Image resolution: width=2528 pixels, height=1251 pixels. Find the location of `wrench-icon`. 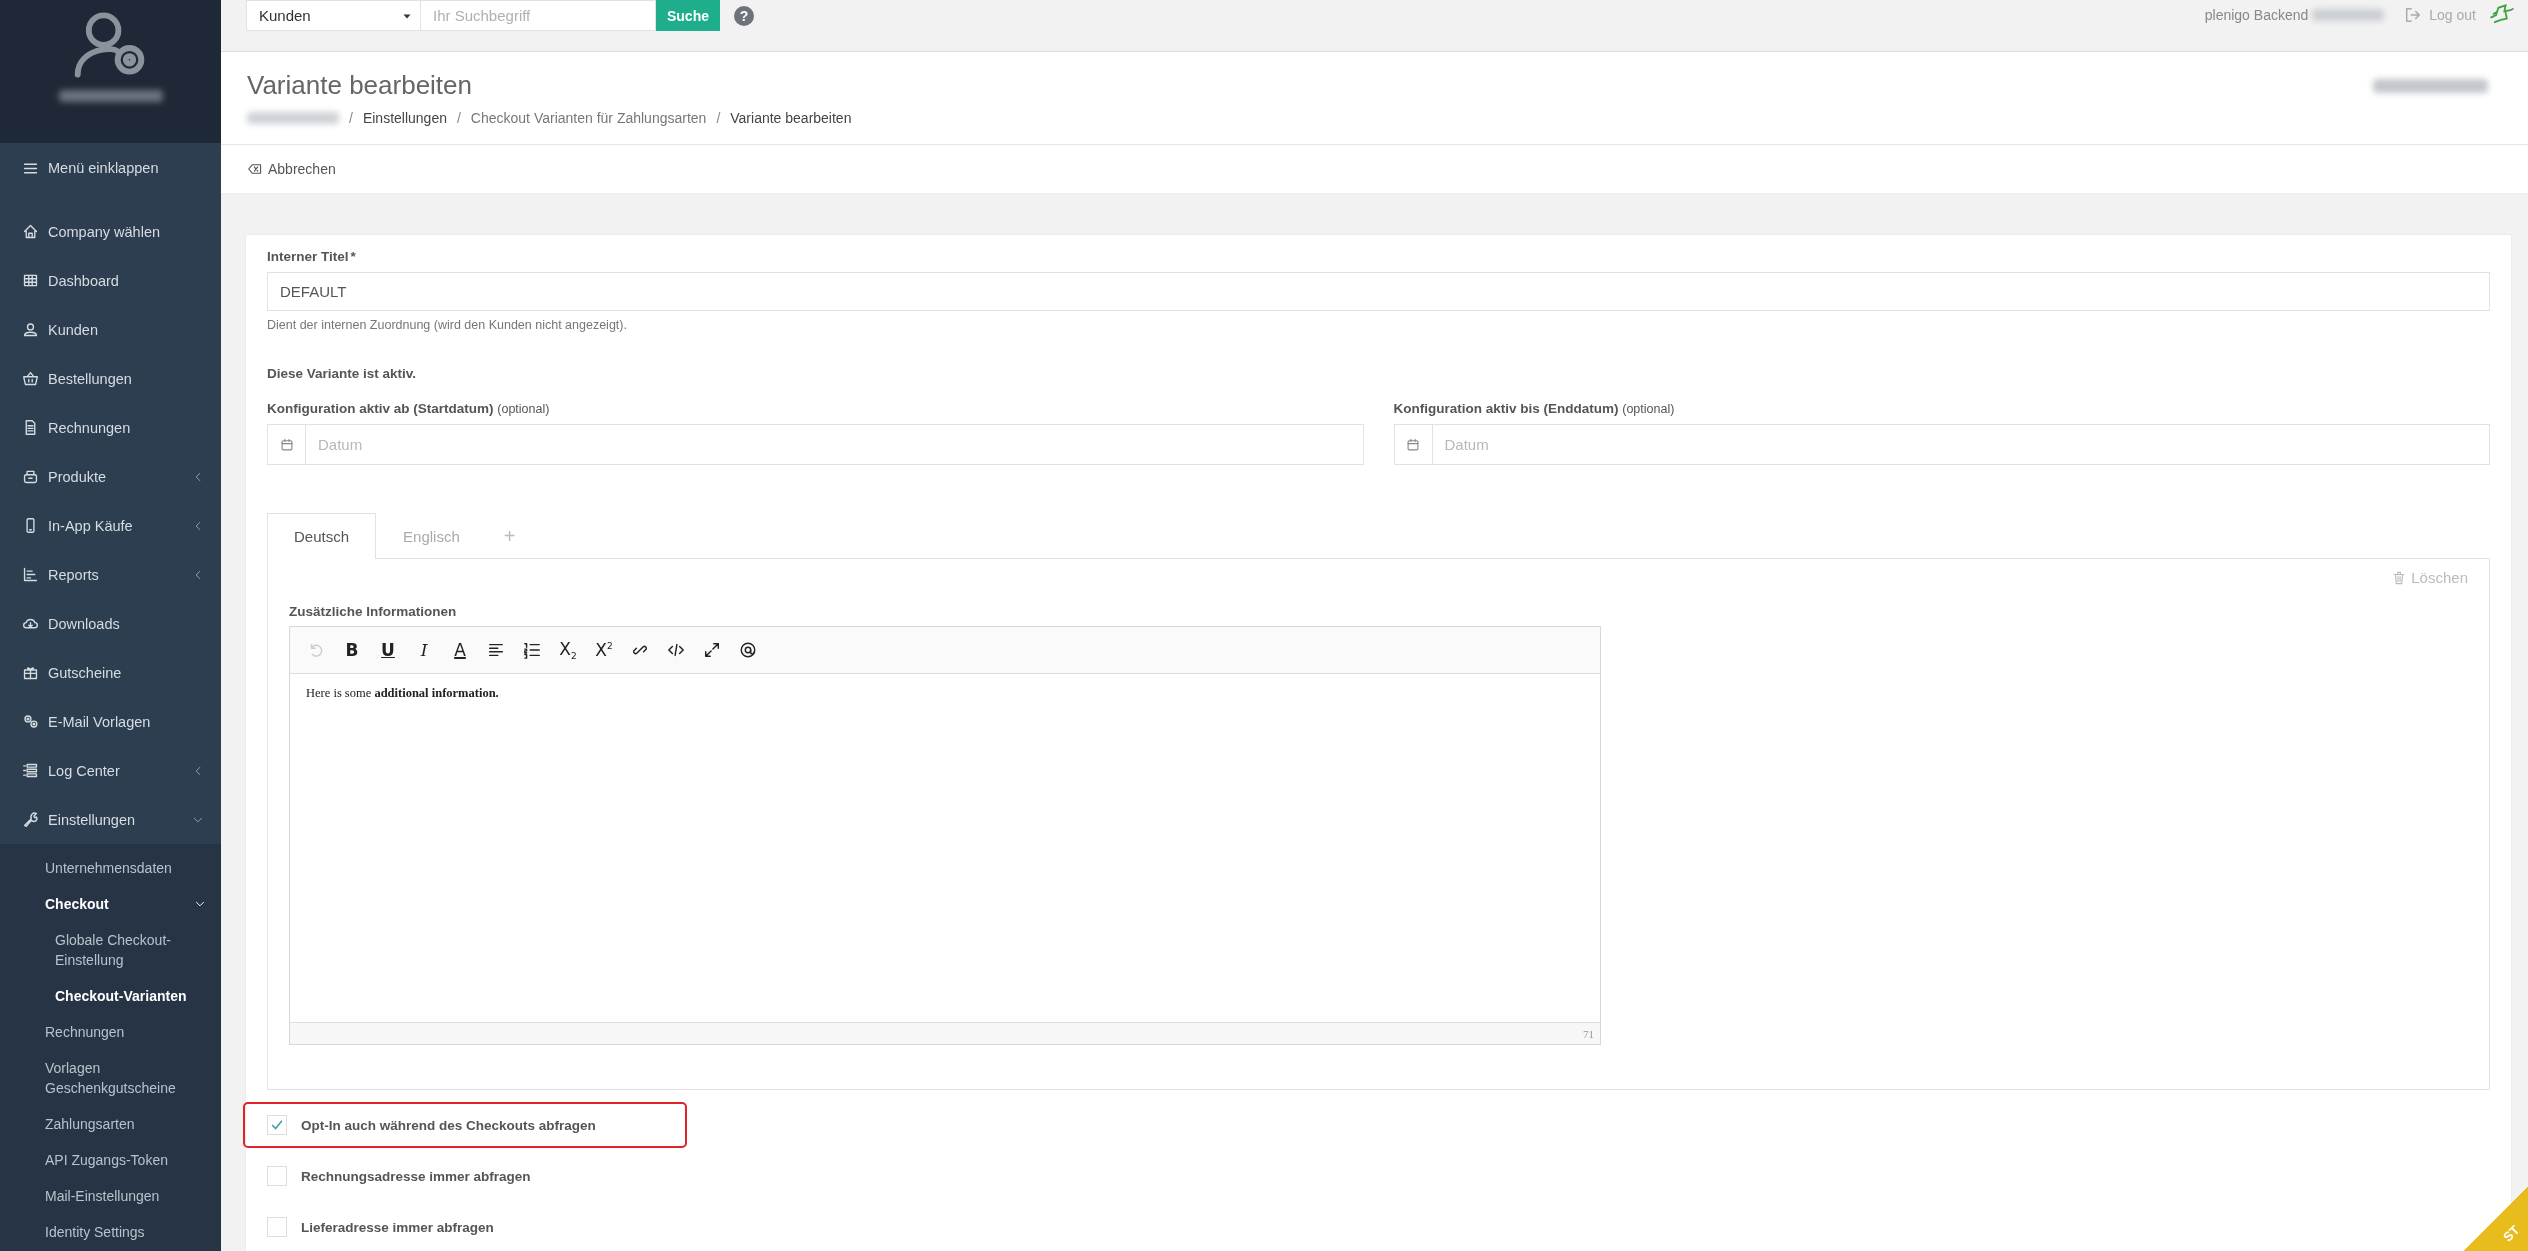

wrench-icon is located at coordinates (30, 819).